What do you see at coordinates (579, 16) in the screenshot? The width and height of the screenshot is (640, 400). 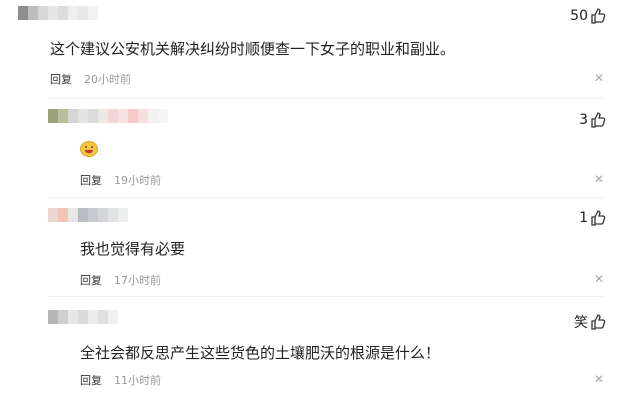 I see `like-count: 50` at bounding box center [579, 16].